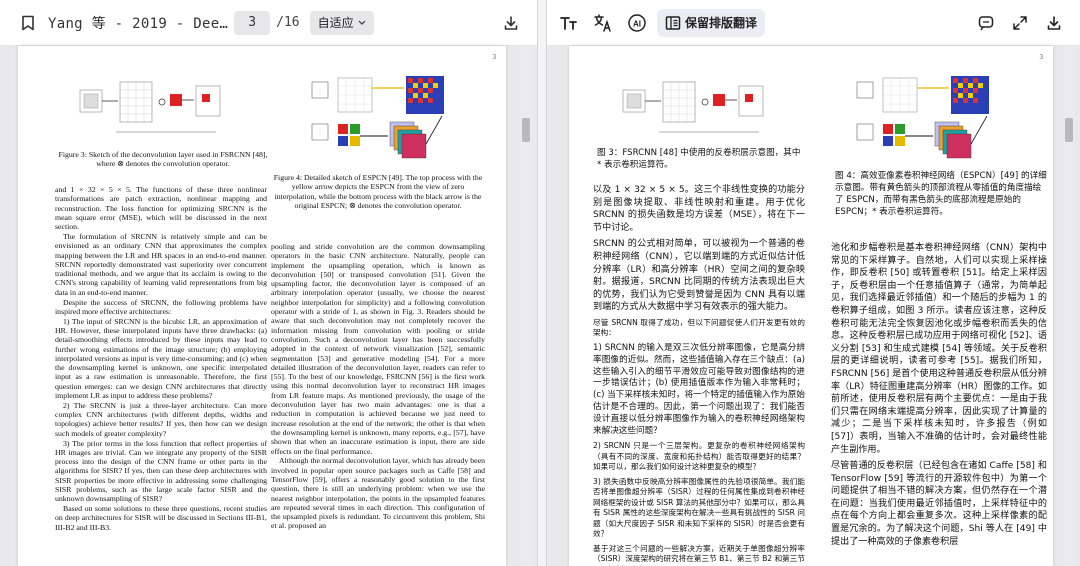 This screenshot has width=1080, height=566. Describe the element at coordinates (699, 327) in the screenshot. I see `paragraph: 尽管 SRCNN 取得了成功，但以下问题促使人们开发更有效的架构：` at that location.